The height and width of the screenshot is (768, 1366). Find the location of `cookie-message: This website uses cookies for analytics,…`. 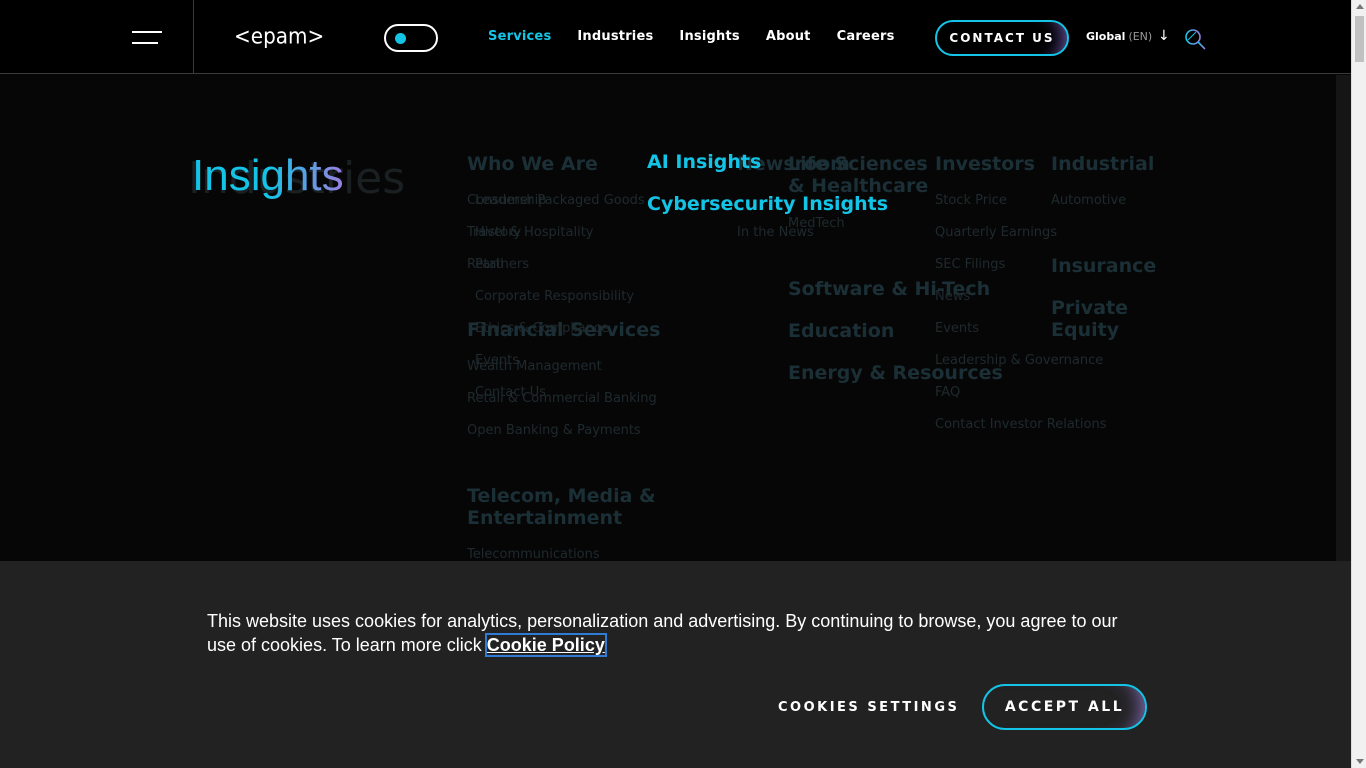

cookie-message: This website uses cookies for analytics,… is located at coordinates (662, 633).